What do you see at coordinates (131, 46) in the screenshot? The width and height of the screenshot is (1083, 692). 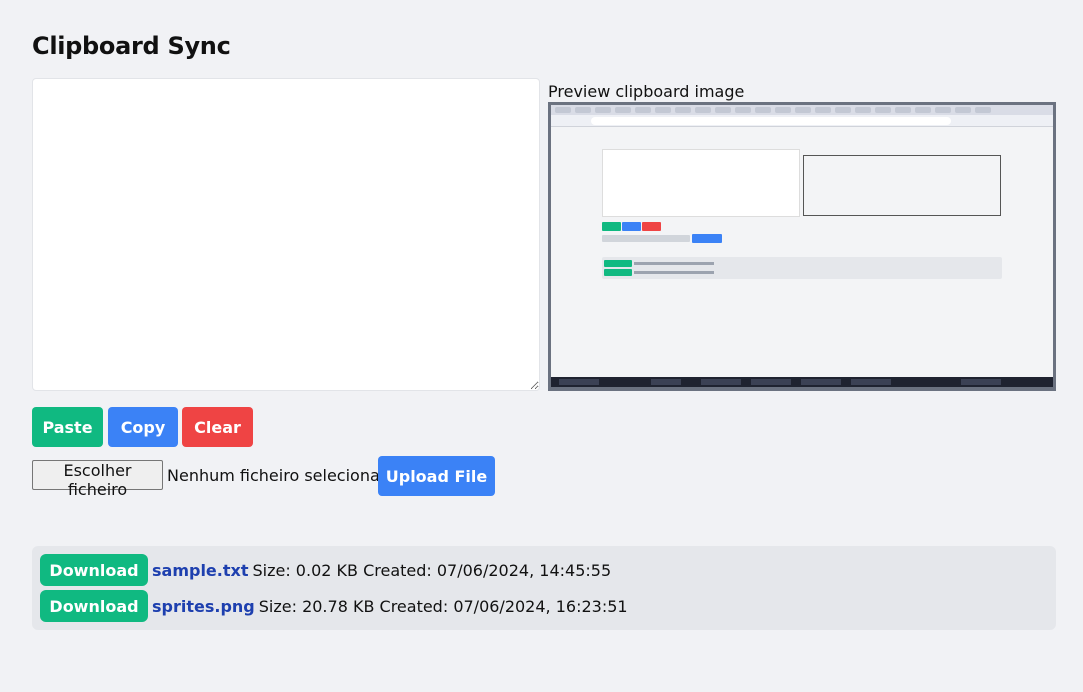 I see `page-title: Clipboard Sync` at bounding box center [131, 46].